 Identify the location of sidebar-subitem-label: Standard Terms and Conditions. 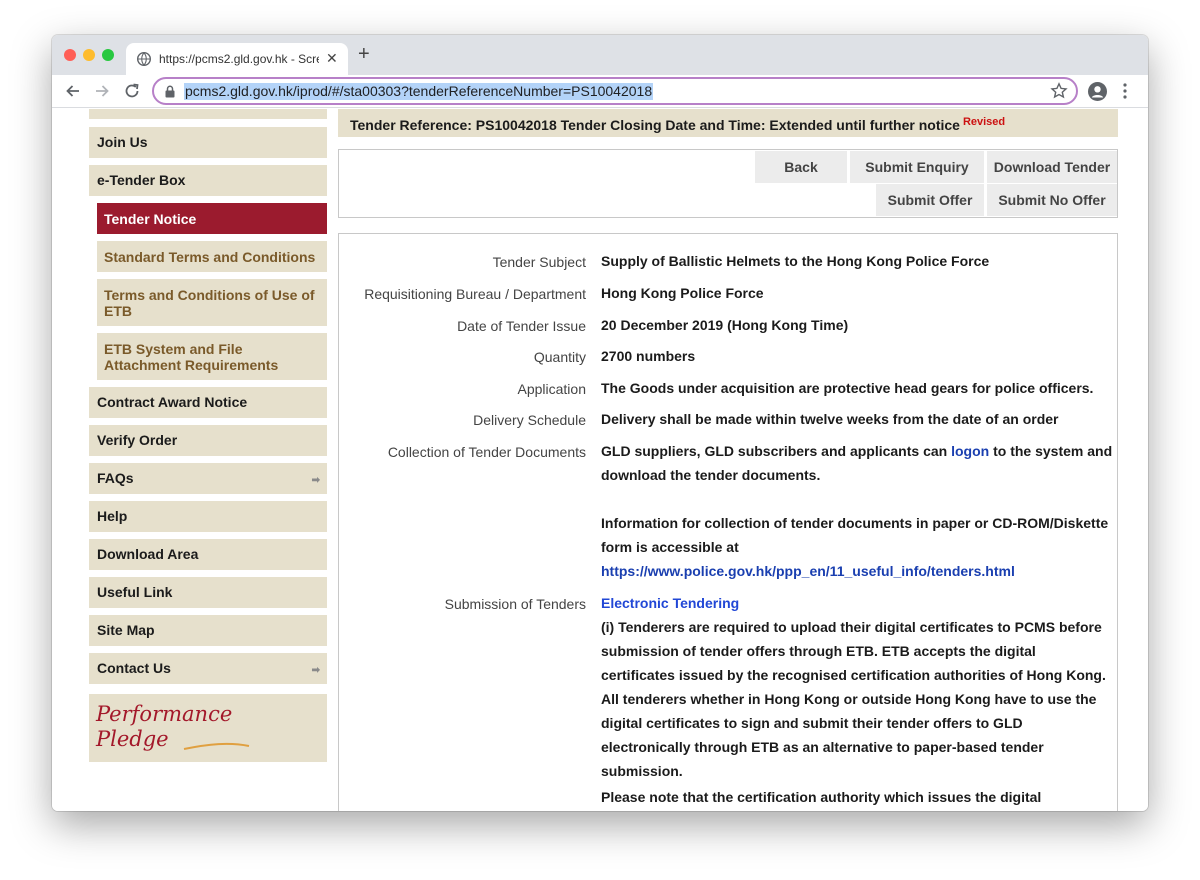
(210, 257).